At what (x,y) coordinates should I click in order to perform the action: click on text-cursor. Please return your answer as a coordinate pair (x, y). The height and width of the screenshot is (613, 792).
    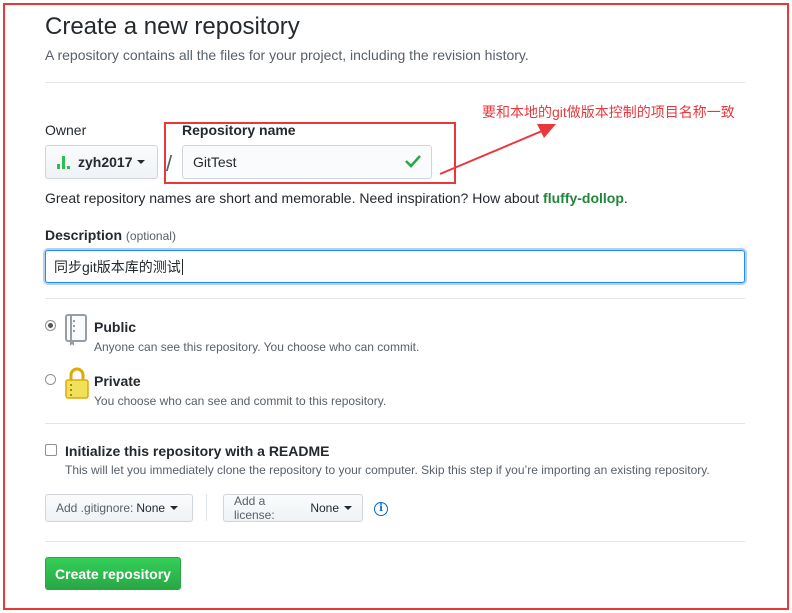
    Looking at the image, I should click on (182, 266).